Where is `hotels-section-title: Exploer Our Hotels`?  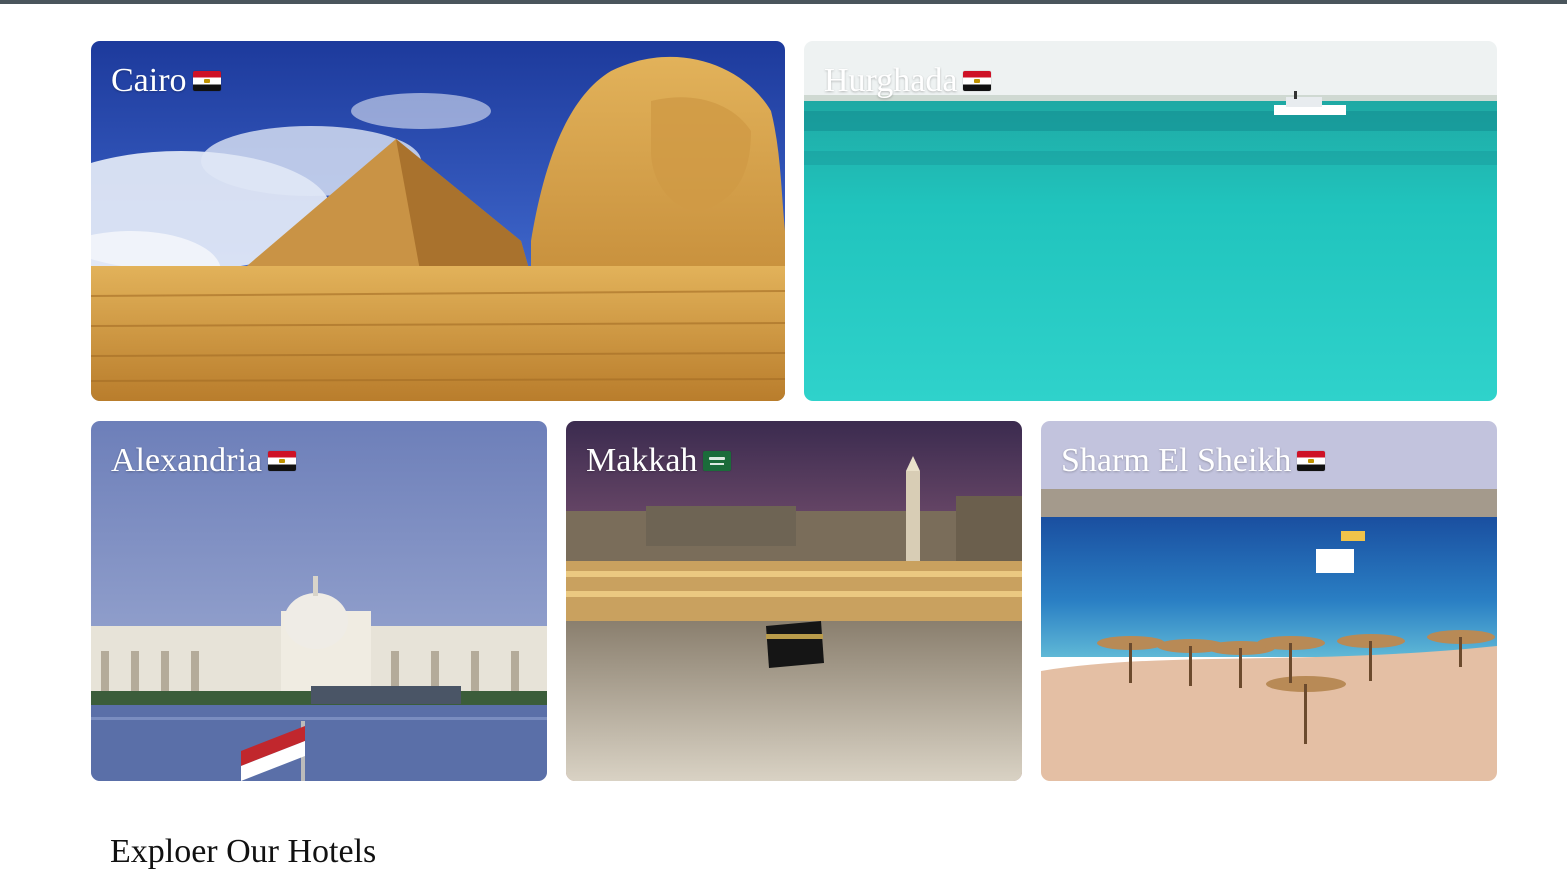 hotels-section-title: Exploer Our Hotels is located at coordinates (243, 851).